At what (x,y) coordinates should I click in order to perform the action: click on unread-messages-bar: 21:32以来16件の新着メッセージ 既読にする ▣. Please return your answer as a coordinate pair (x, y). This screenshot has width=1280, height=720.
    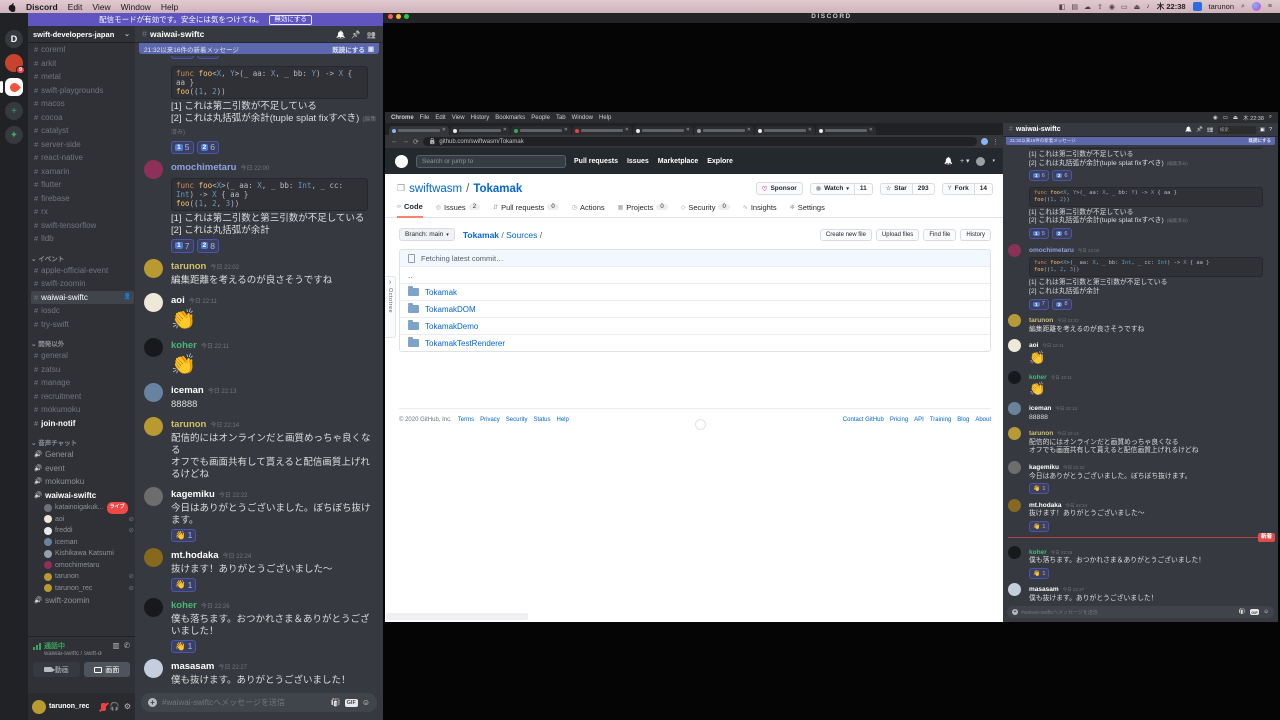
    Looking at the image, I should click on (259, 48).